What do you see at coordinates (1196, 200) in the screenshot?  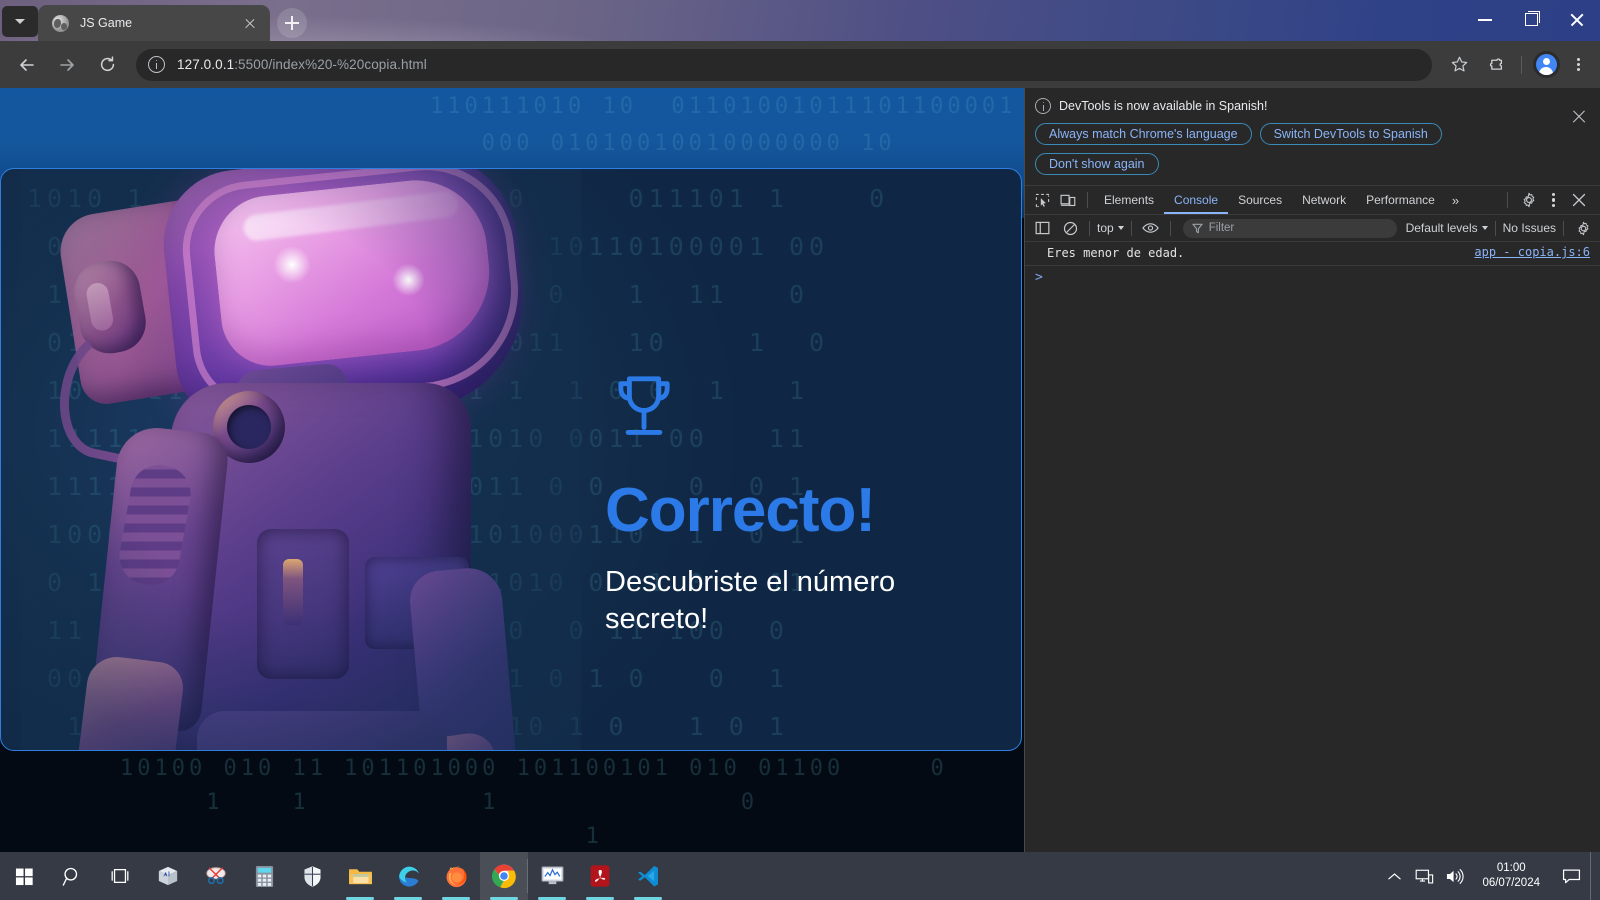 I see `tab-console: Console` at bounding box center [1196, 200].